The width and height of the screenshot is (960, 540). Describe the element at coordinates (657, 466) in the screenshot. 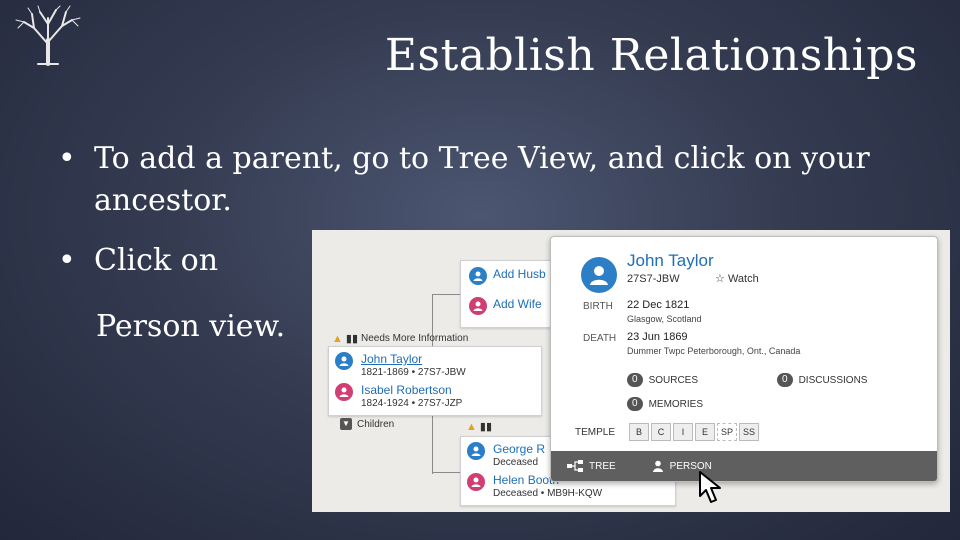

I see `person-icon` at that location.